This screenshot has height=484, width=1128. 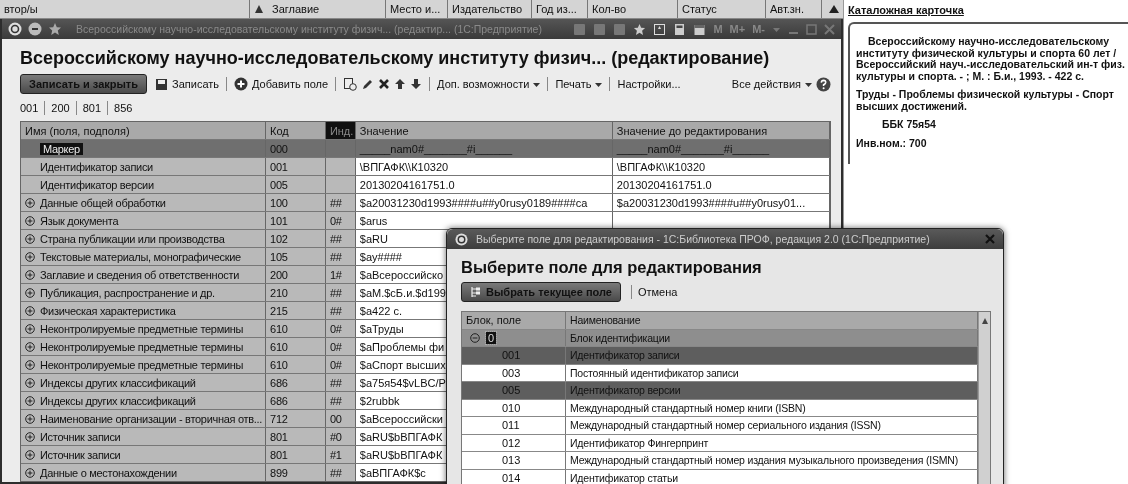 I want to click on field-tab: 200, so click(x=60, y=108).